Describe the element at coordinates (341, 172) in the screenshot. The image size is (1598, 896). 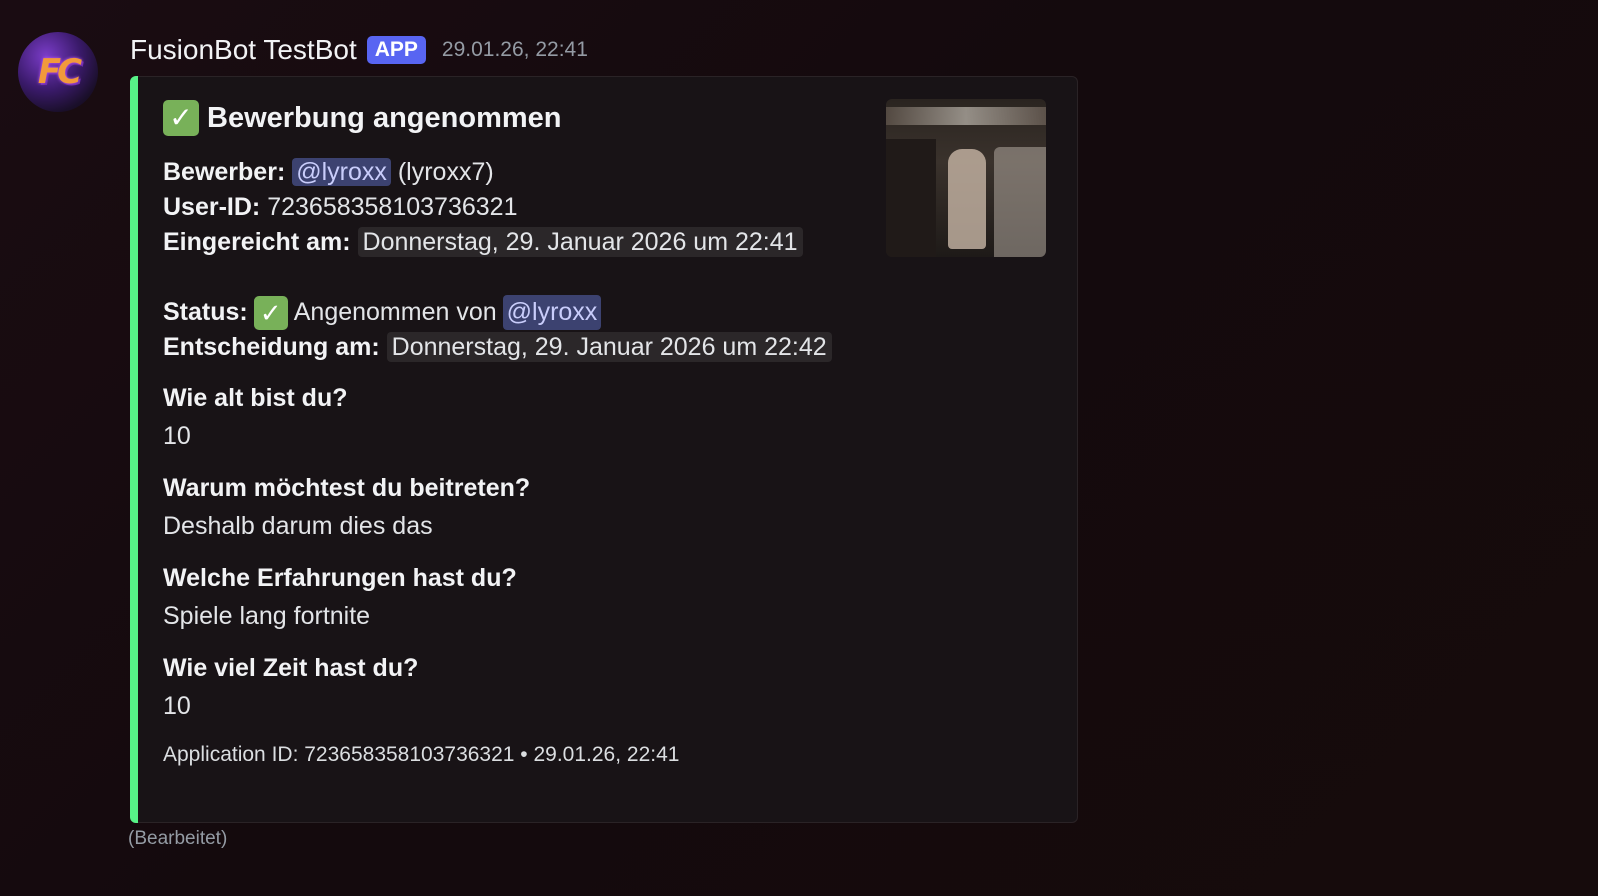
I see `applicant-mention: @lyroxx` at that location.